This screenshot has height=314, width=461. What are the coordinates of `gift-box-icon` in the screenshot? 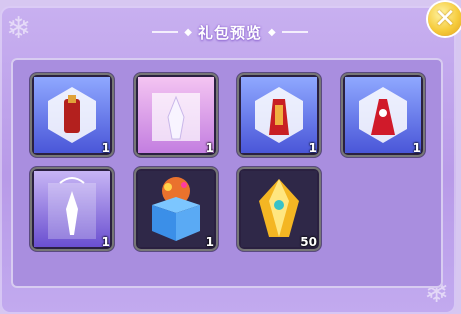 It's located at (176, 209).